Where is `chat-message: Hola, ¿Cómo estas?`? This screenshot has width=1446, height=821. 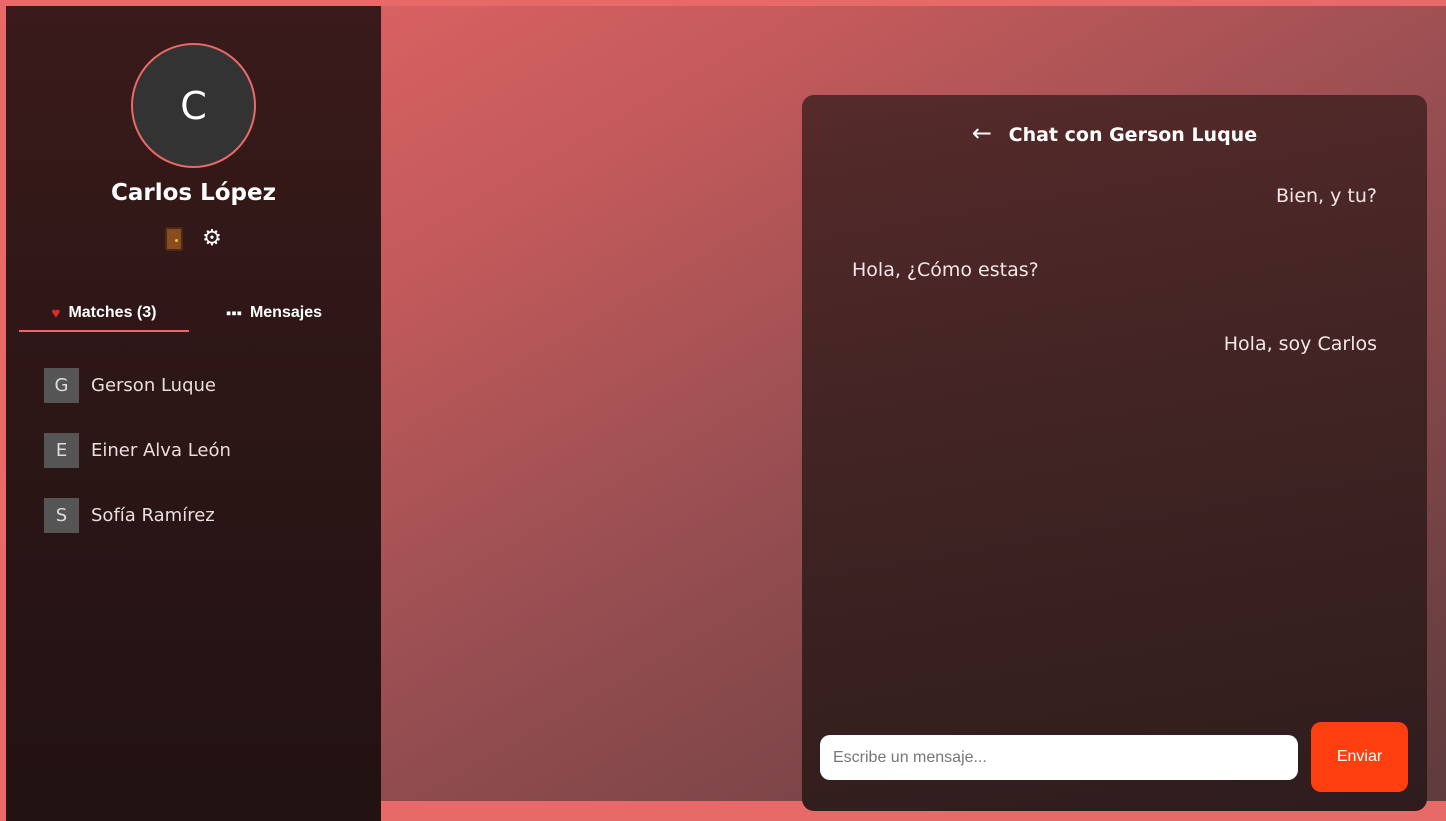
chat-message: Hola, ¿Cómo estas? is located at coordinates (945, 270).